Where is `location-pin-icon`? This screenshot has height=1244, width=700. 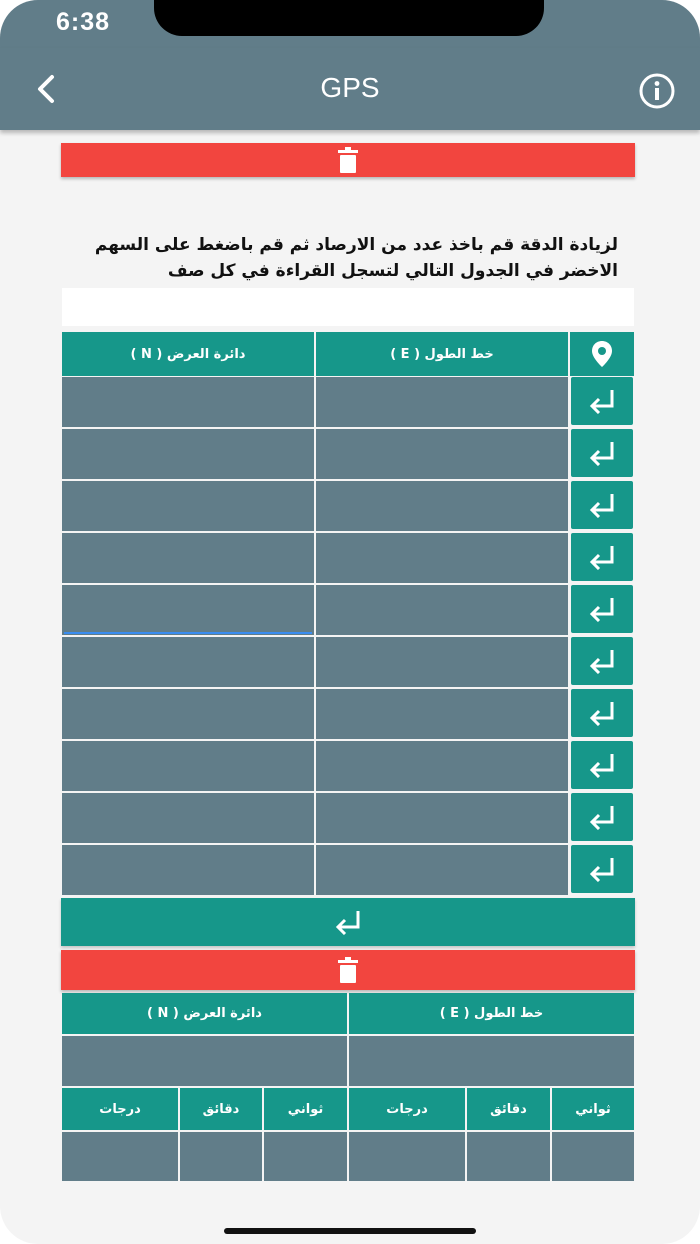 location-pin-icon is located at coordinates (602, 354).